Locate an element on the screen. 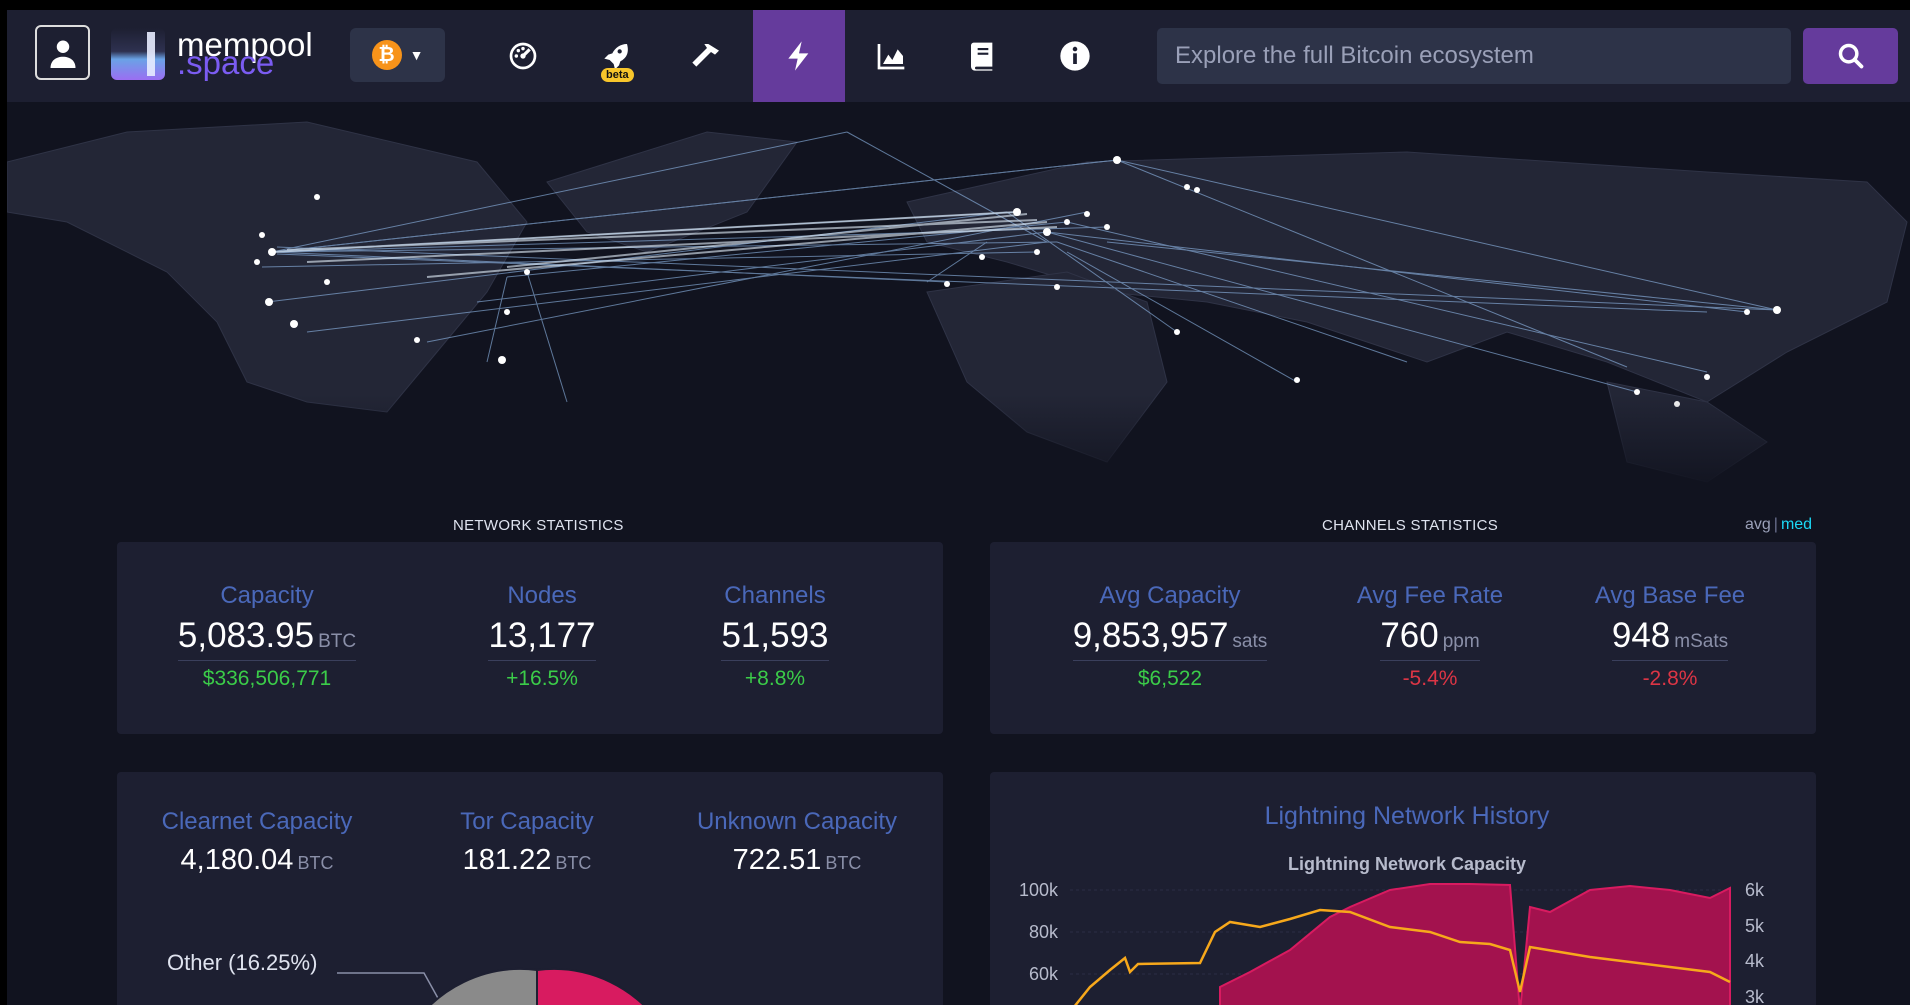 This screenshot has width=1910, height=1005. mempool-logo: mempool .space is located at coordinates (226, 54).